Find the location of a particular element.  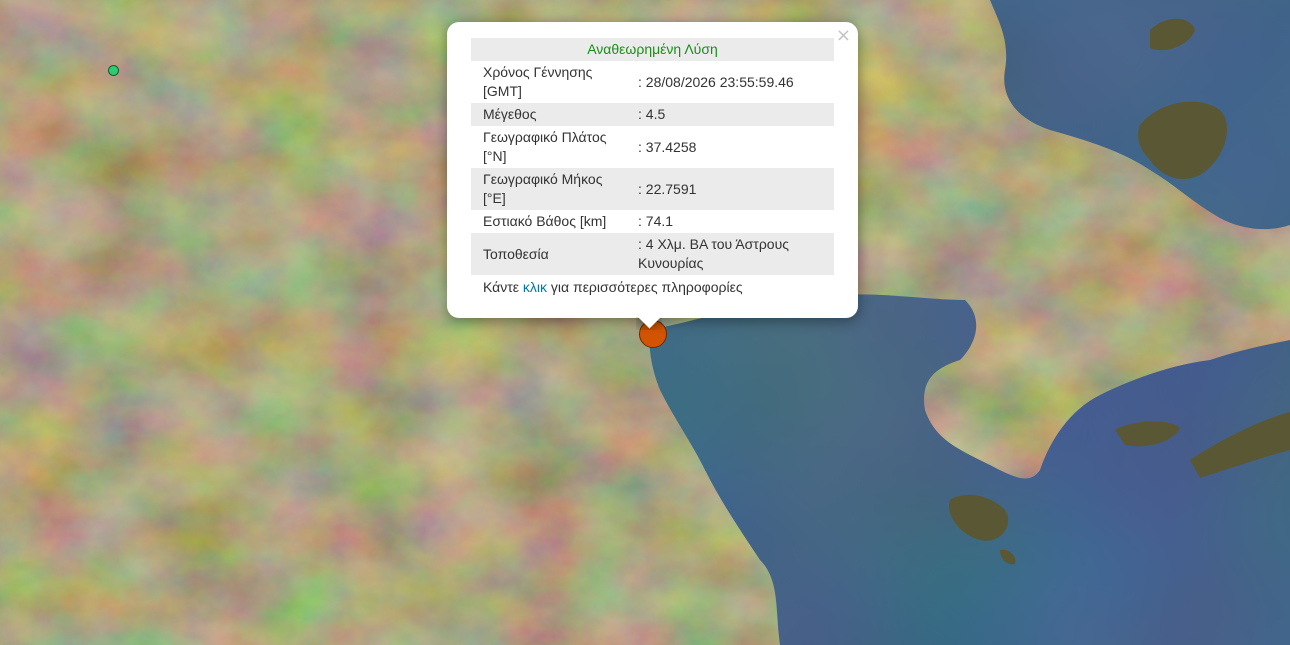

close-icon: × is located at coordinates (843, 36).